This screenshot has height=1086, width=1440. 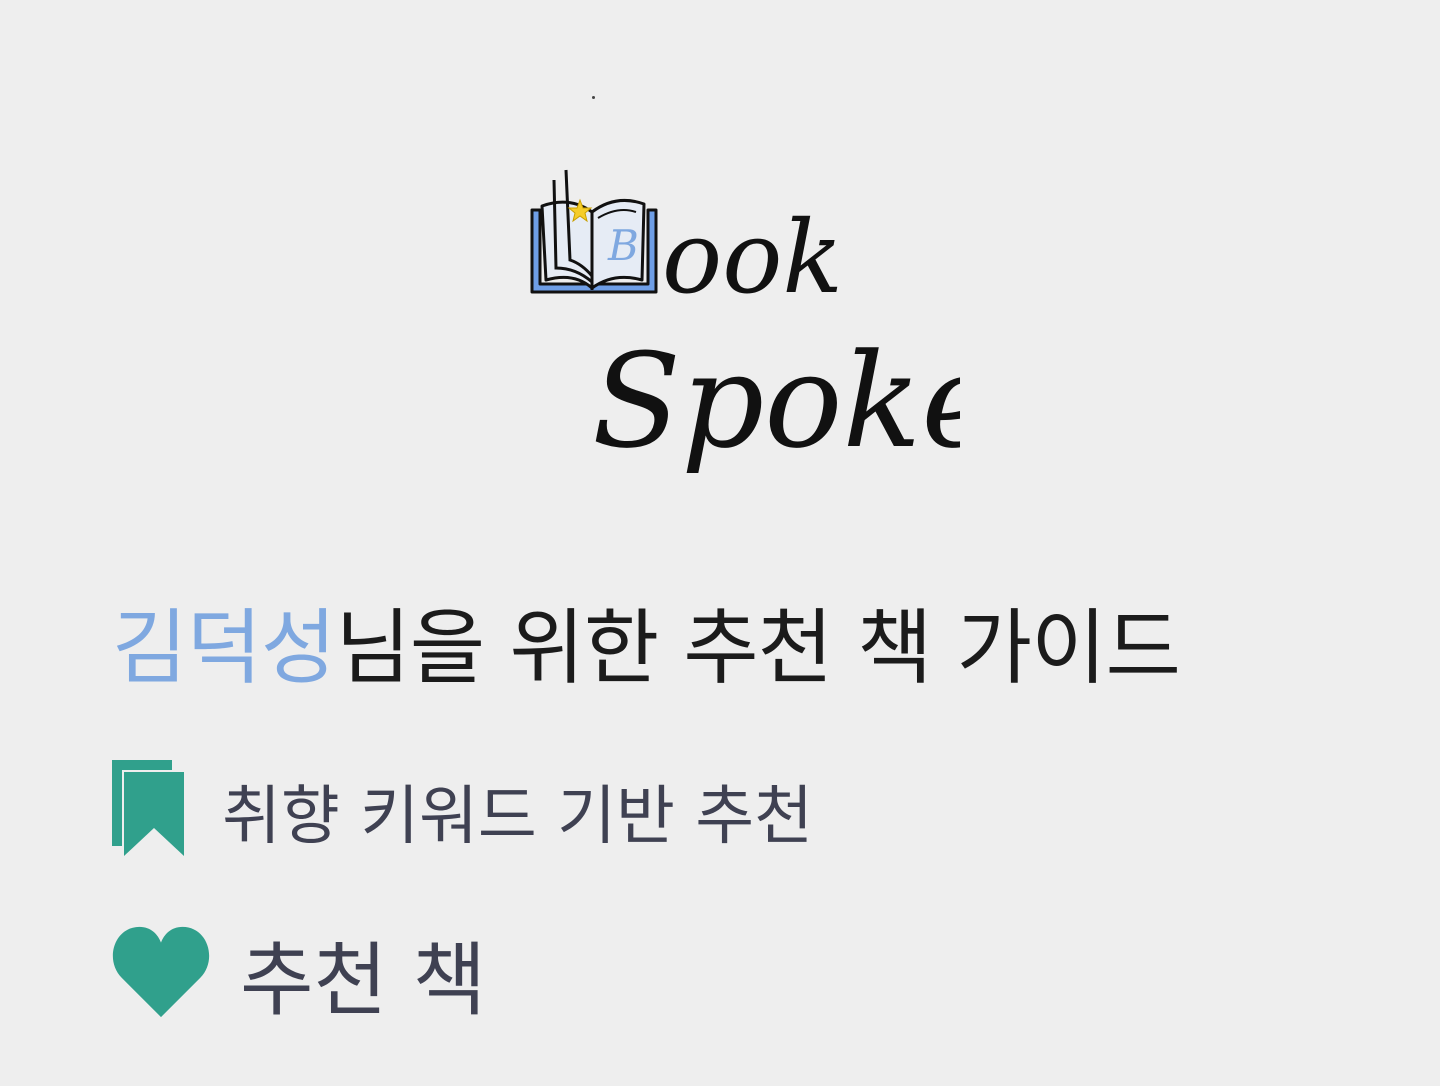 I want to click on page-title: 김덕성님을 위한 추천 책 가이드, so click(x=646, y=649).